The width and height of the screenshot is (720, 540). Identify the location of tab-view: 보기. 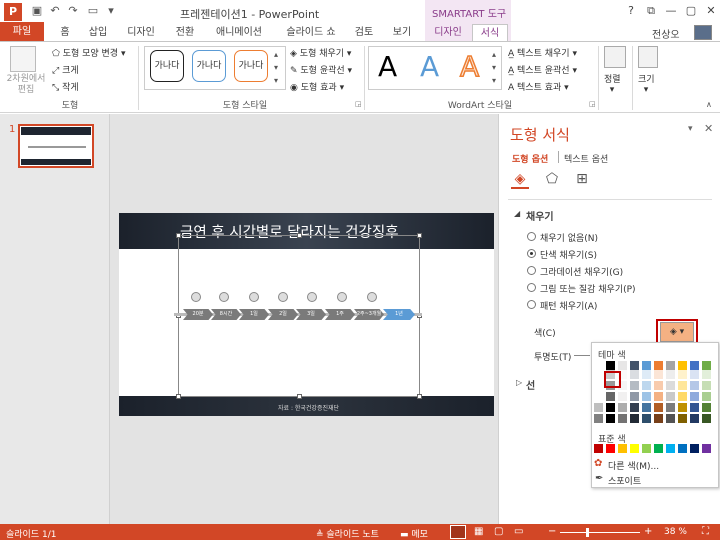
(402, 33).